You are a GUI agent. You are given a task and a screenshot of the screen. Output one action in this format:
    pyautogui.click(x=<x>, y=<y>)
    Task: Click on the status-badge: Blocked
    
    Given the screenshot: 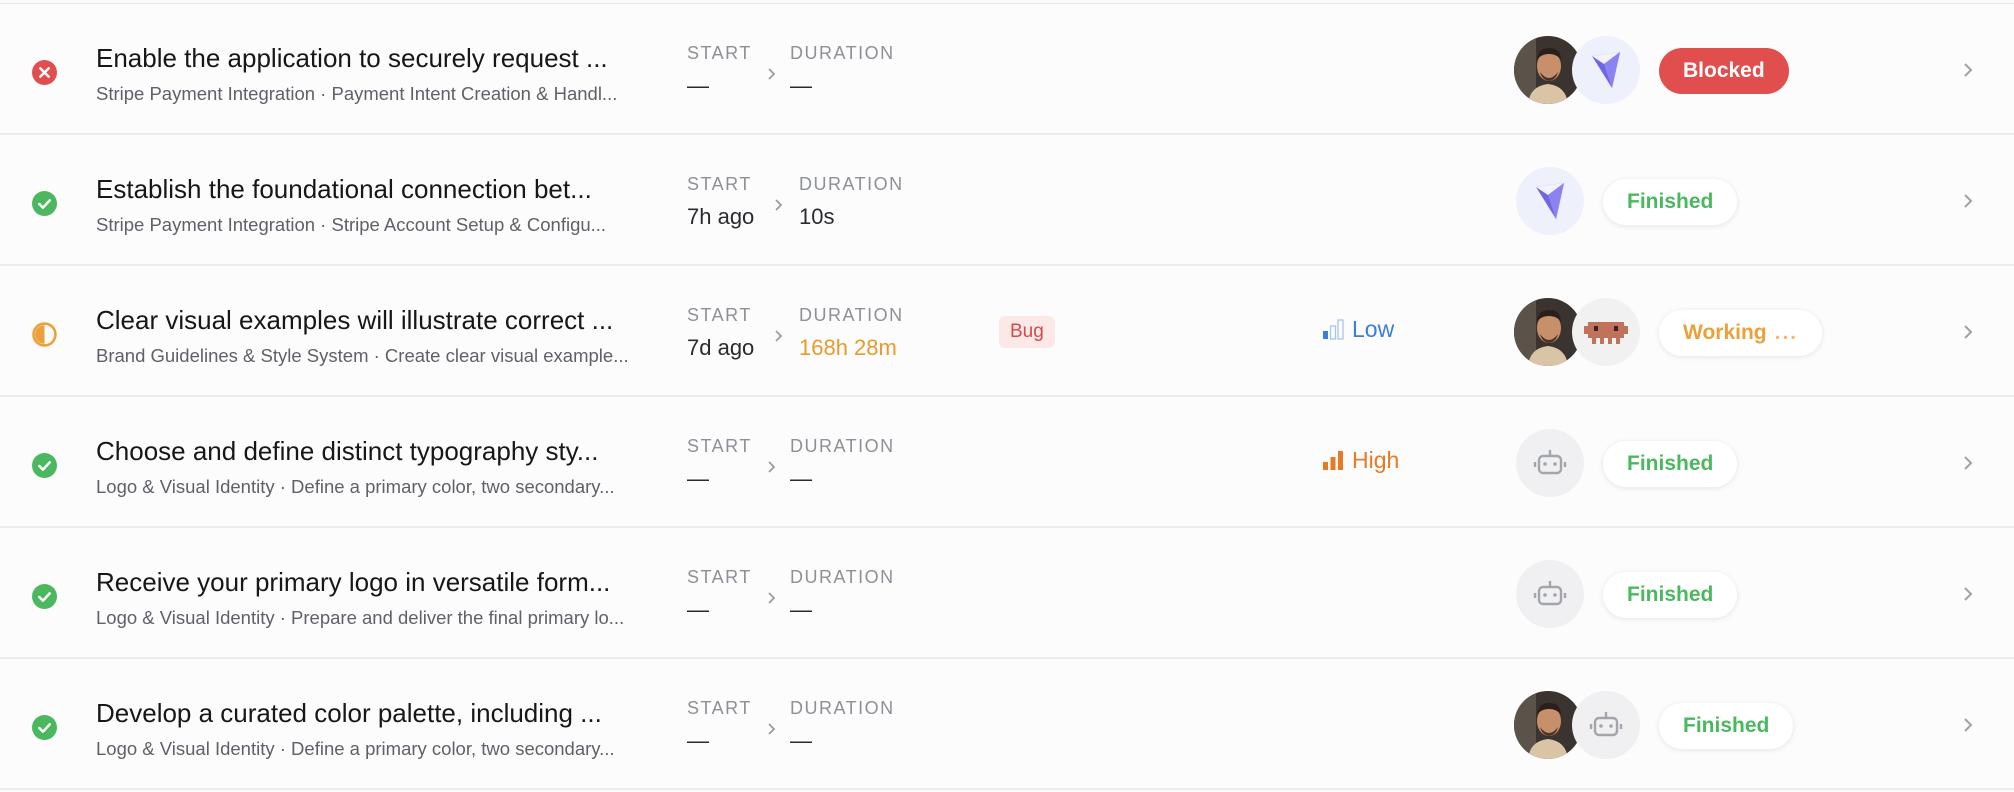 What is the action you would take?
    pyautogui.click(x=1724, y=71)
    